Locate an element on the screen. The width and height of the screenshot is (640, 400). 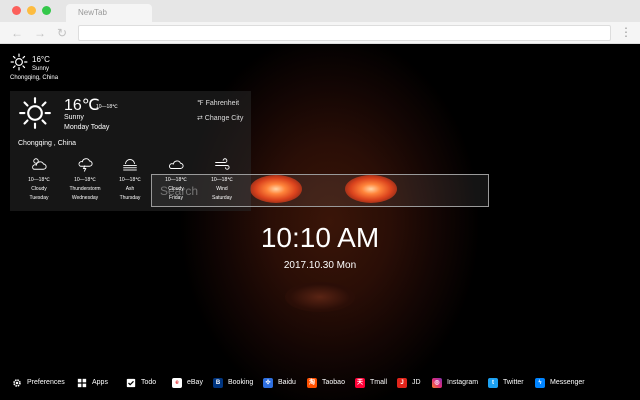
forecast-weekday: Thursday is located at coordinates (130, 198).